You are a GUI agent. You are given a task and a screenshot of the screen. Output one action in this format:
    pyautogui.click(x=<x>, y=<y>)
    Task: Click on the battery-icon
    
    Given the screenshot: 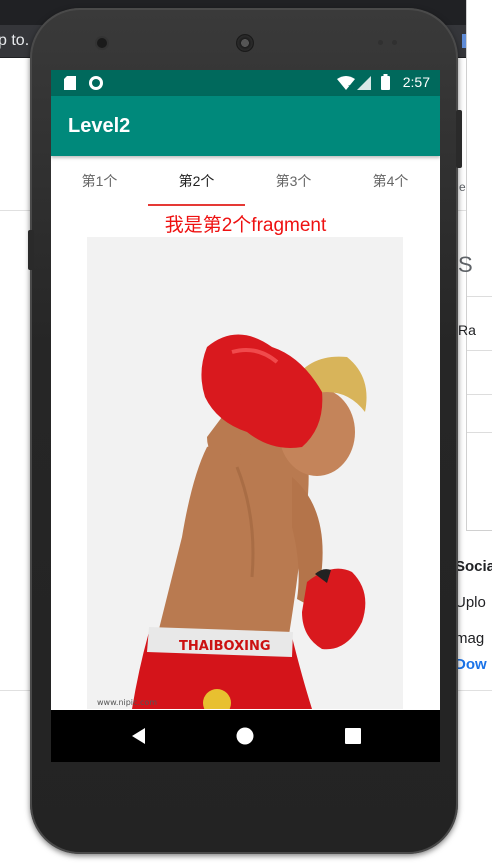 What is the action you would take?
    pyautogui.click(x=385, y=82)
    